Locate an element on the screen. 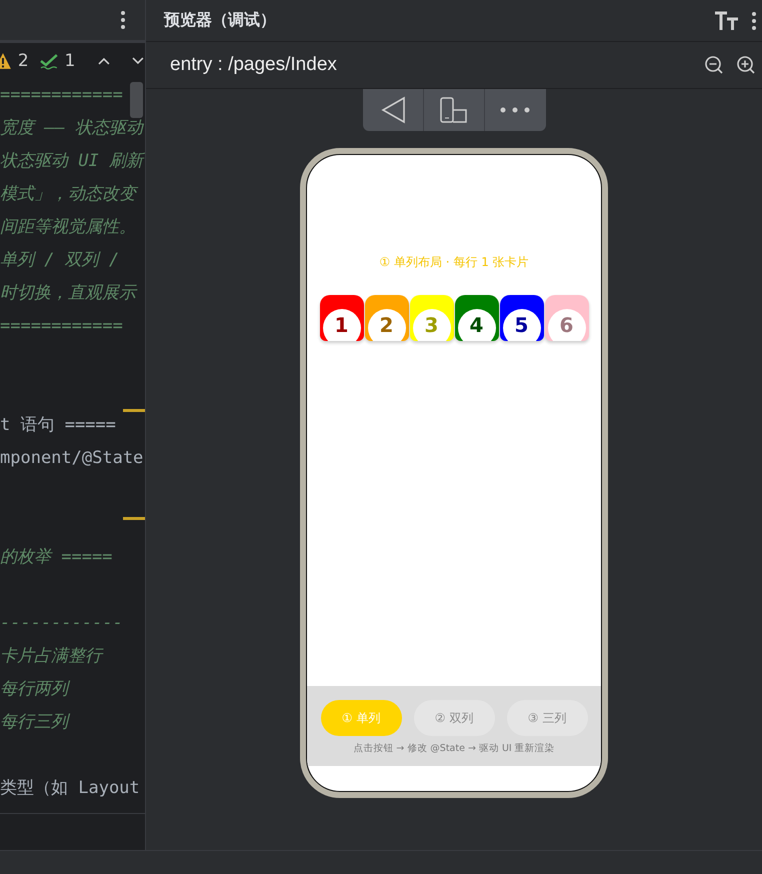  code-line: t 语句 ===== is located at coordinates (58, 425).